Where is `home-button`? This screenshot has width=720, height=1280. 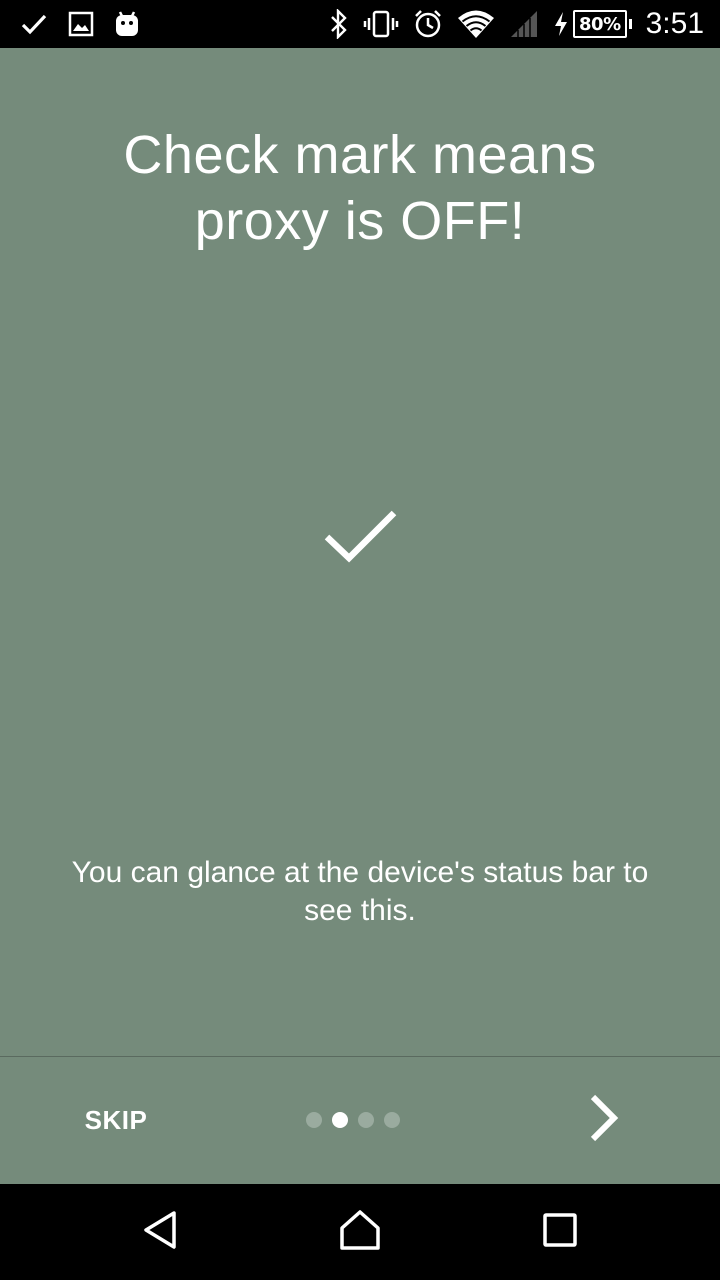 home-button is located at coordinates (360, 1232).